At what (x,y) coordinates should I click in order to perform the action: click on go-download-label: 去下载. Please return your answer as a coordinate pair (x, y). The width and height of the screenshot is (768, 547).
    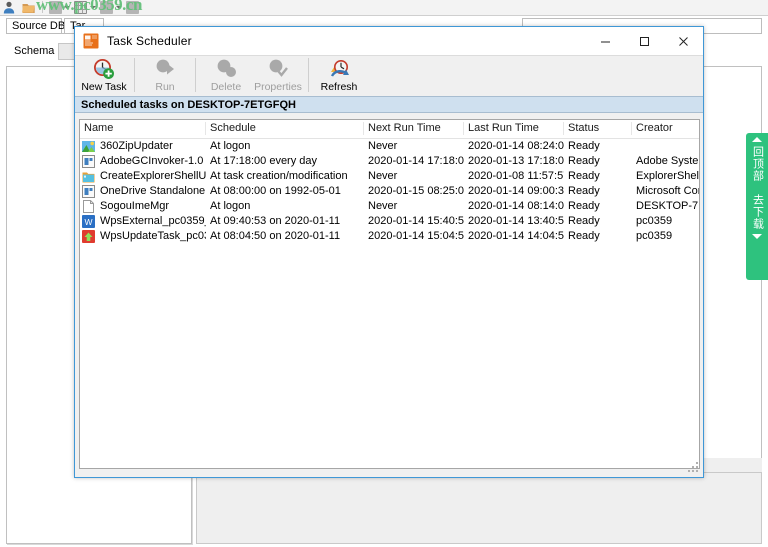
    Looking at the image, I should click on (757, 212).